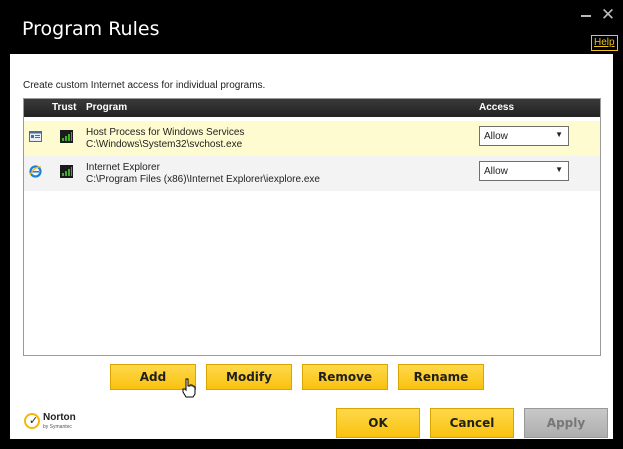 The height and width of the screenshot is (449, 623). Describe the element at coordinates (189, 388) in the screenshot. I see `hand-cursor-icon` at that location.